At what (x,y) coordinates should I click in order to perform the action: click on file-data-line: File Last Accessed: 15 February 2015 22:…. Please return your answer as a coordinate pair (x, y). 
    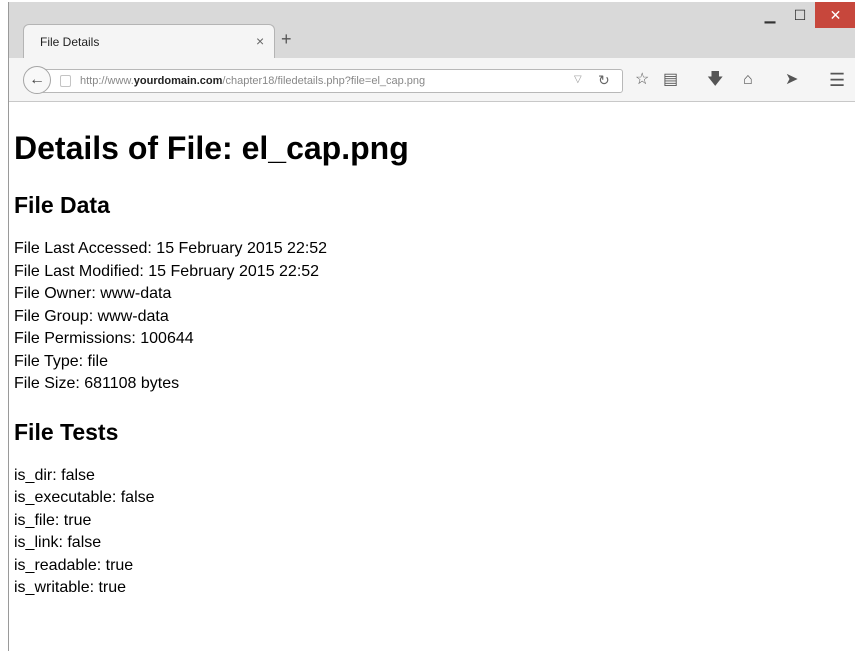
    Looking at the image, I should click on (171, 248).